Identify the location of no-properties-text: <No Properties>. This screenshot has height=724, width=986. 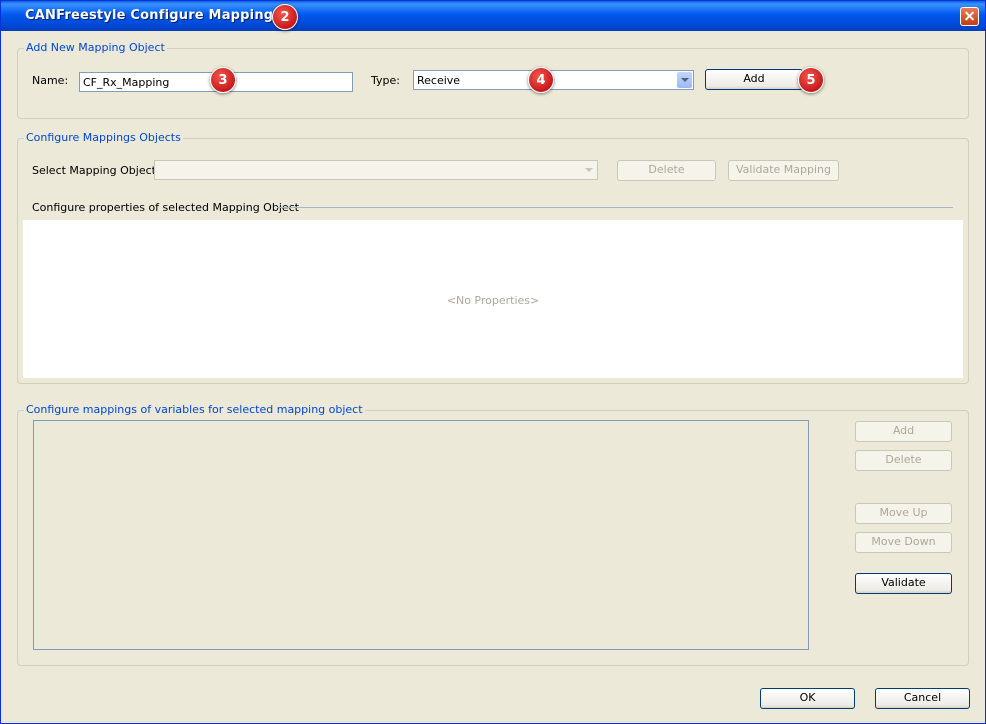
(493, 300).